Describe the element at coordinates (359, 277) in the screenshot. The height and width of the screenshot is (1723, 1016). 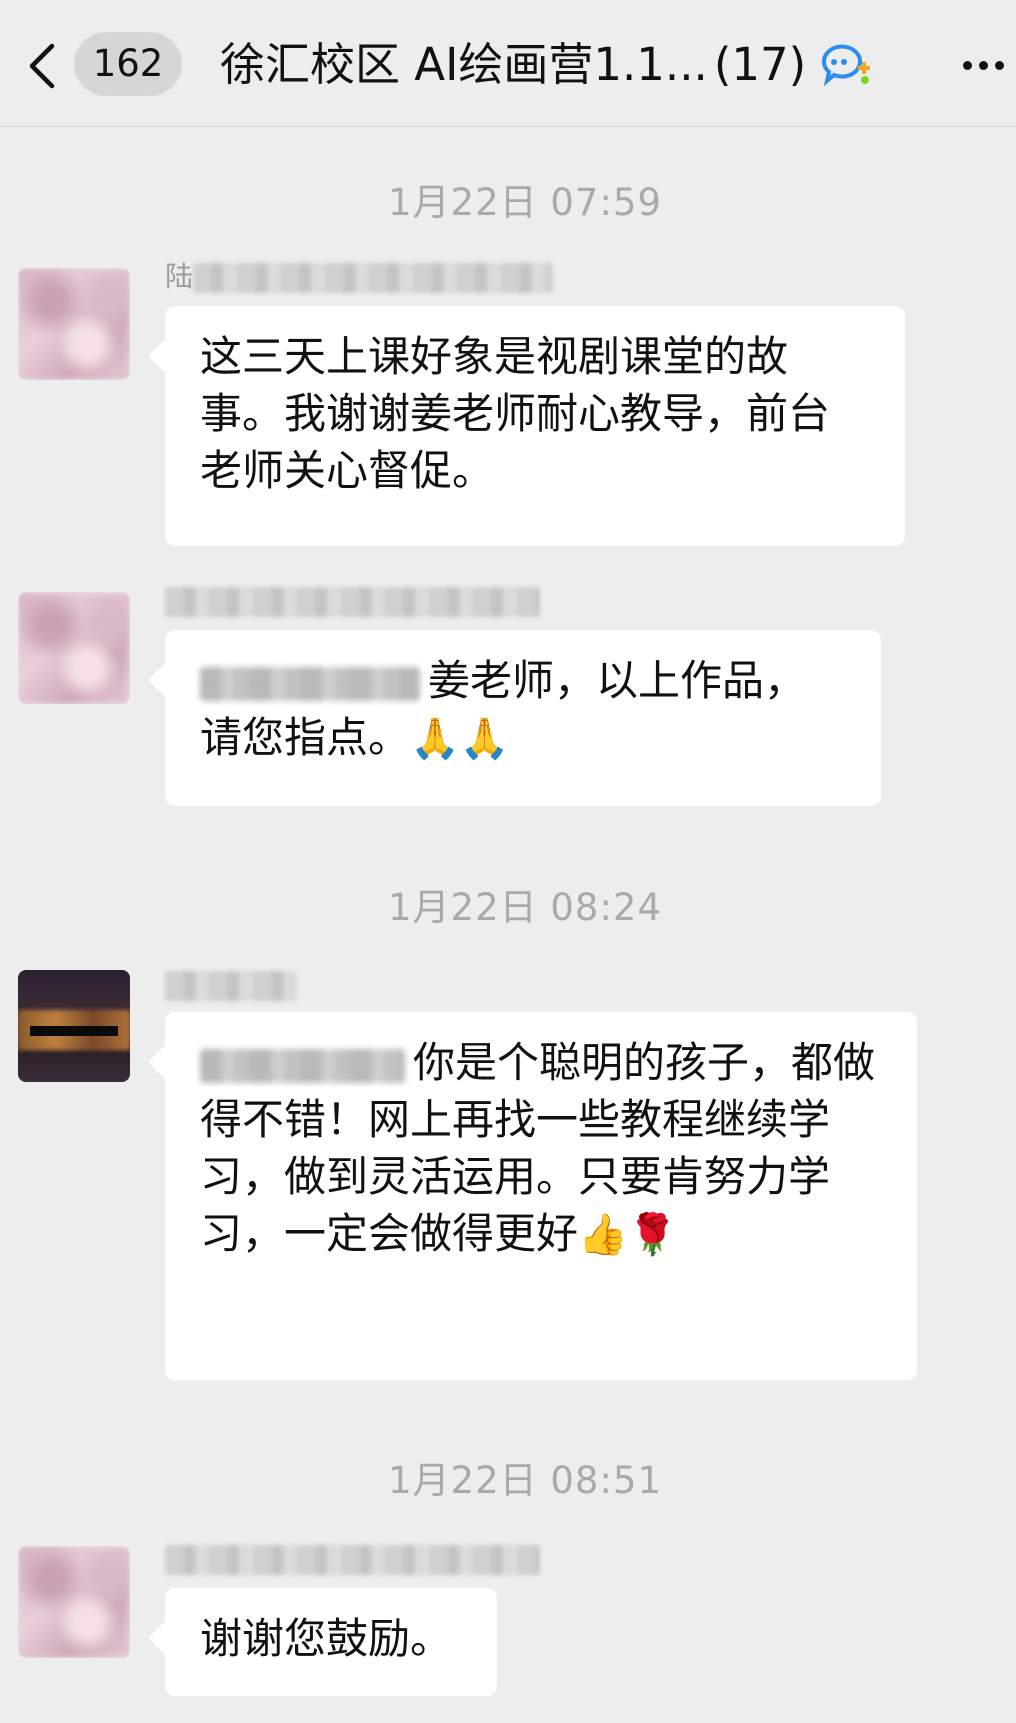
I see `sender-name: 陆` at that location.